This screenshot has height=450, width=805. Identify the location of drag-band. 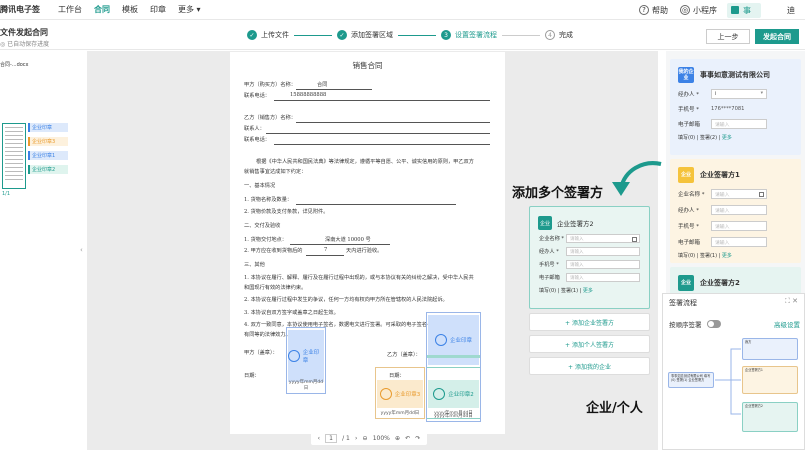
(453, 356).